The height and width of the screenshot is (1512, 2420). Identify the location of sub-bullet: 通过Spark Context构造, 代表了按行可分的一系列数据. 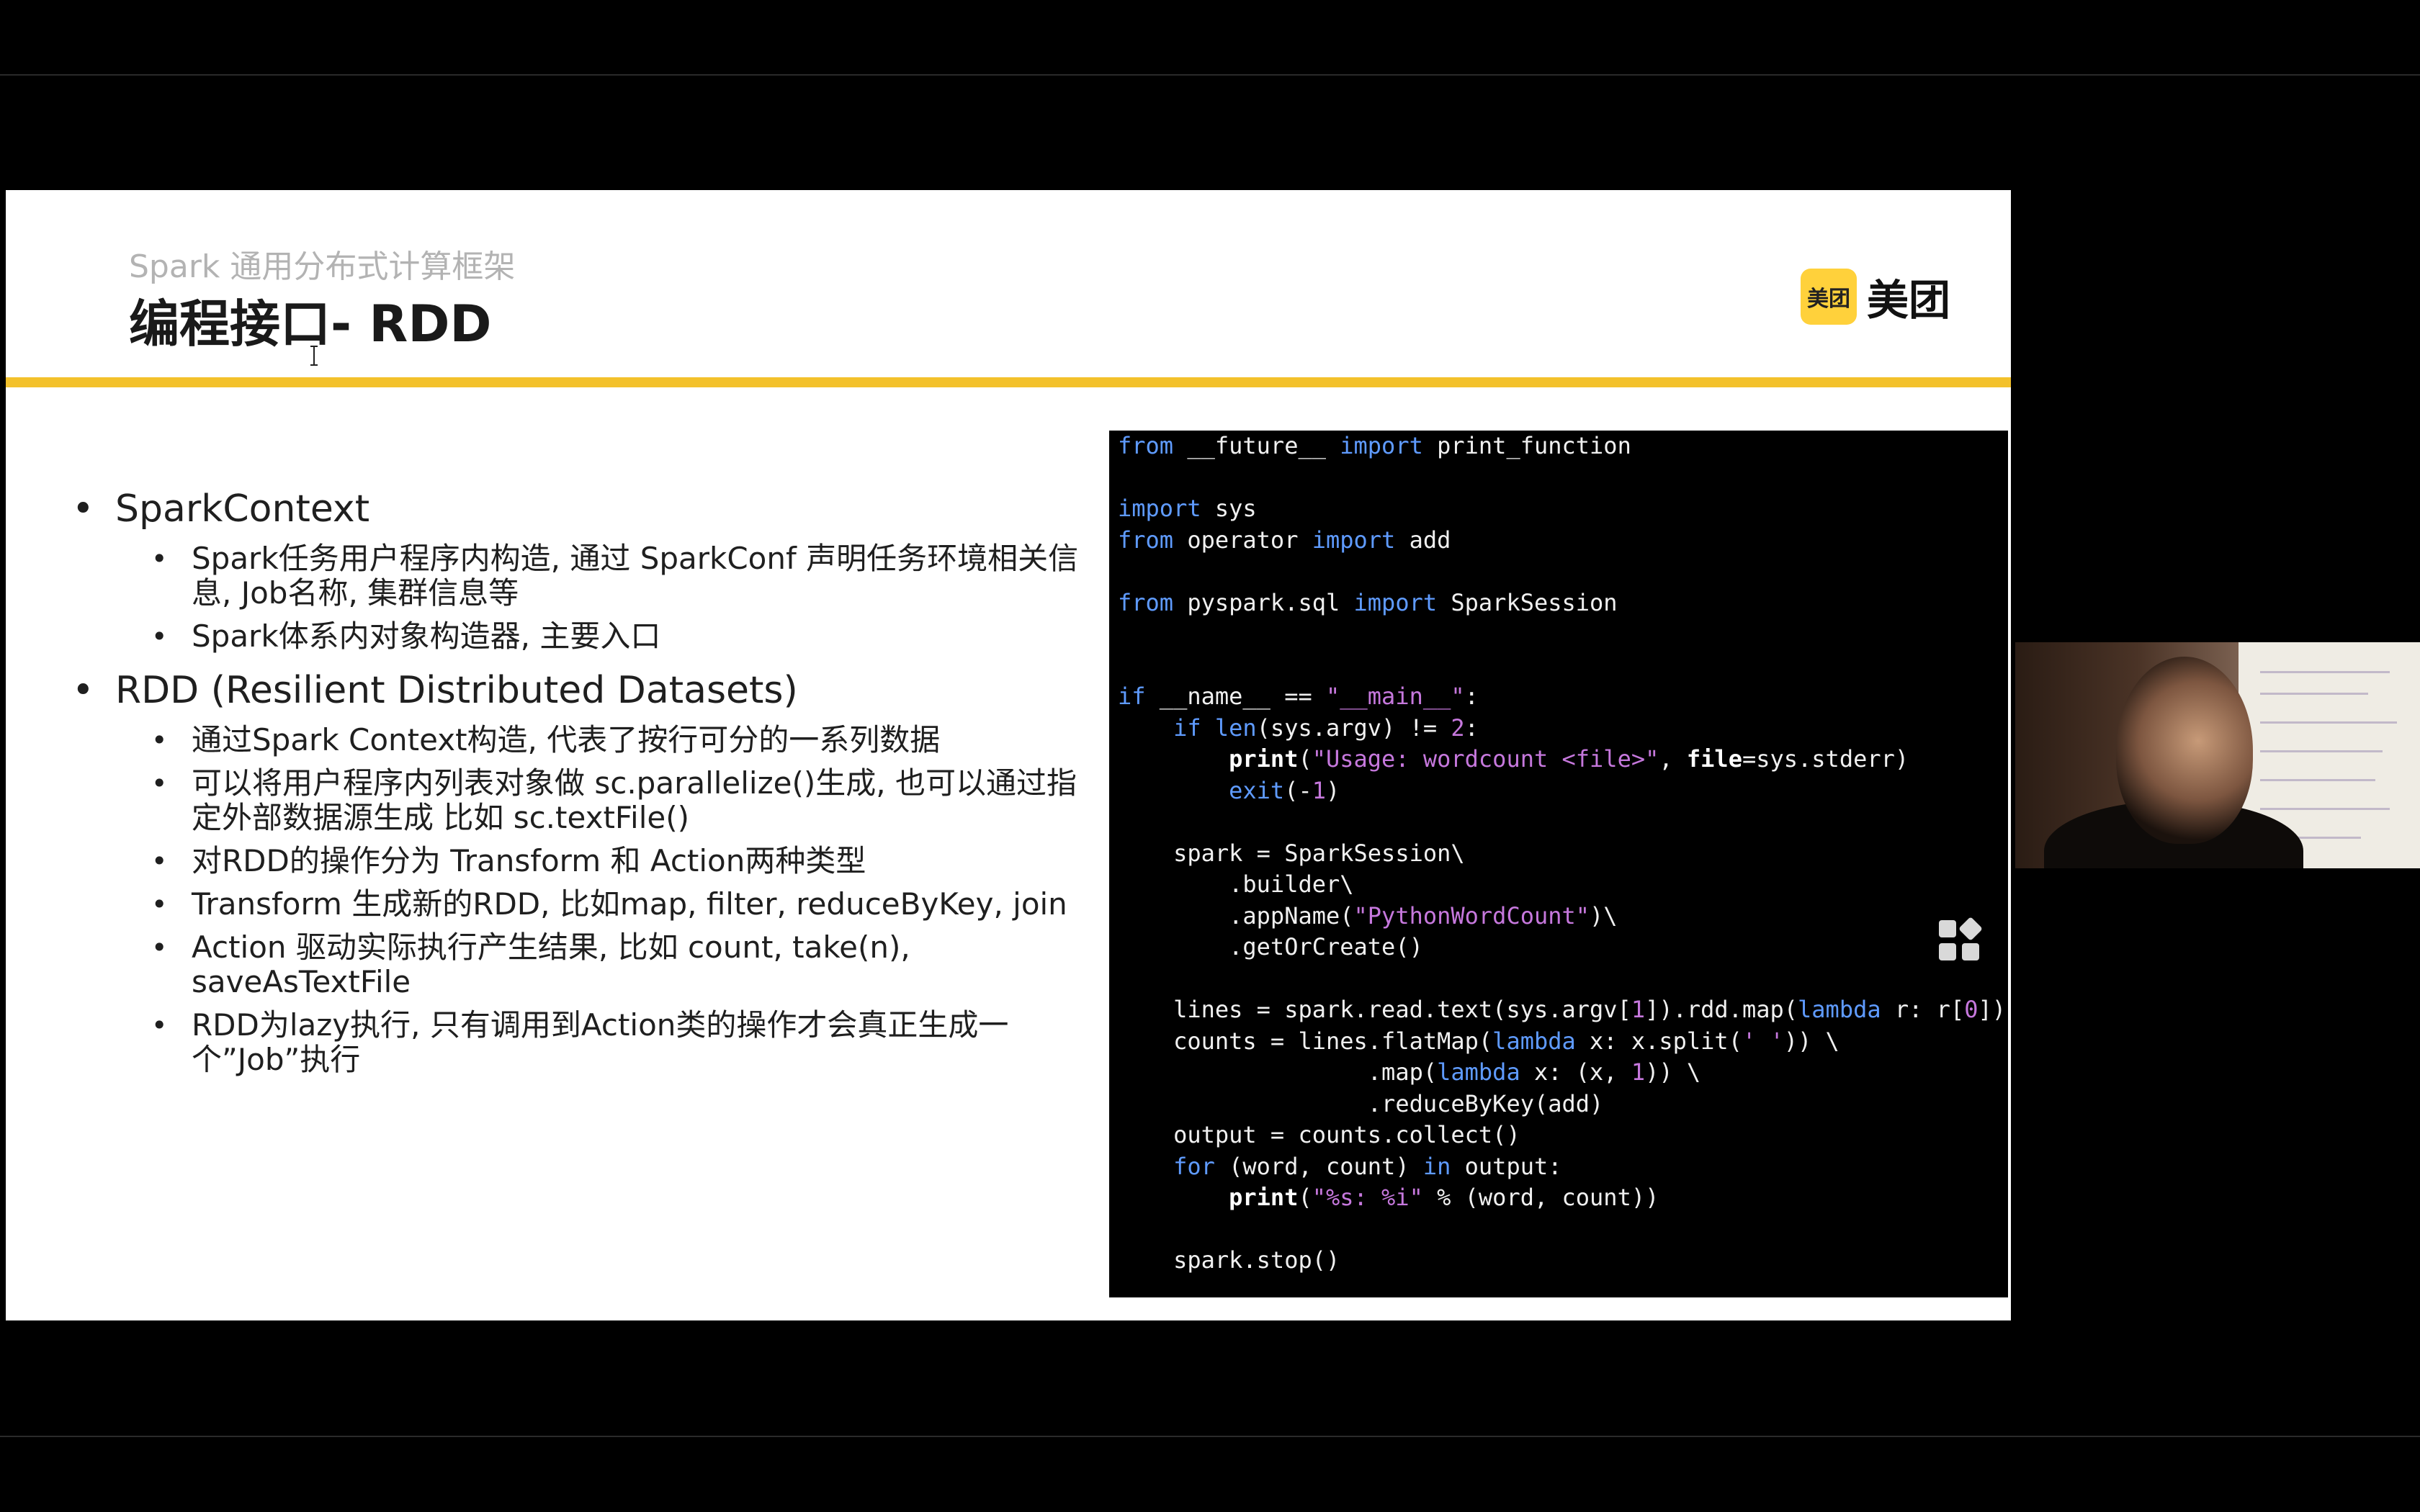
(590, 740).